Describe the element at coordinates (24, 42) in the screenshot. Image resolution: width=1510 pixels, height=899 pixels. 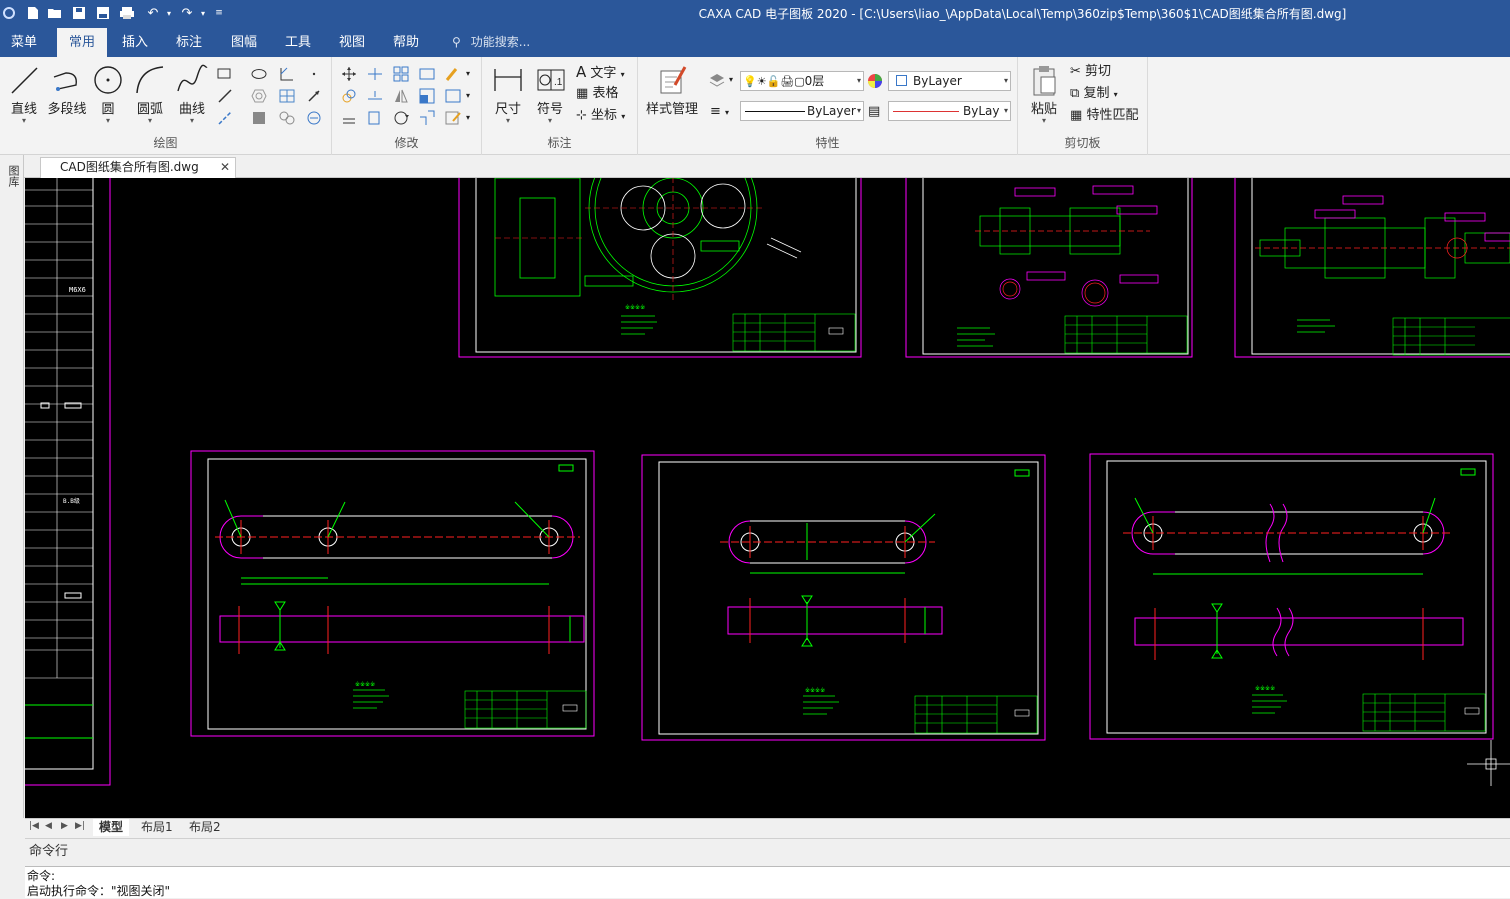
I see `tab-menu: 菜单` at that location.